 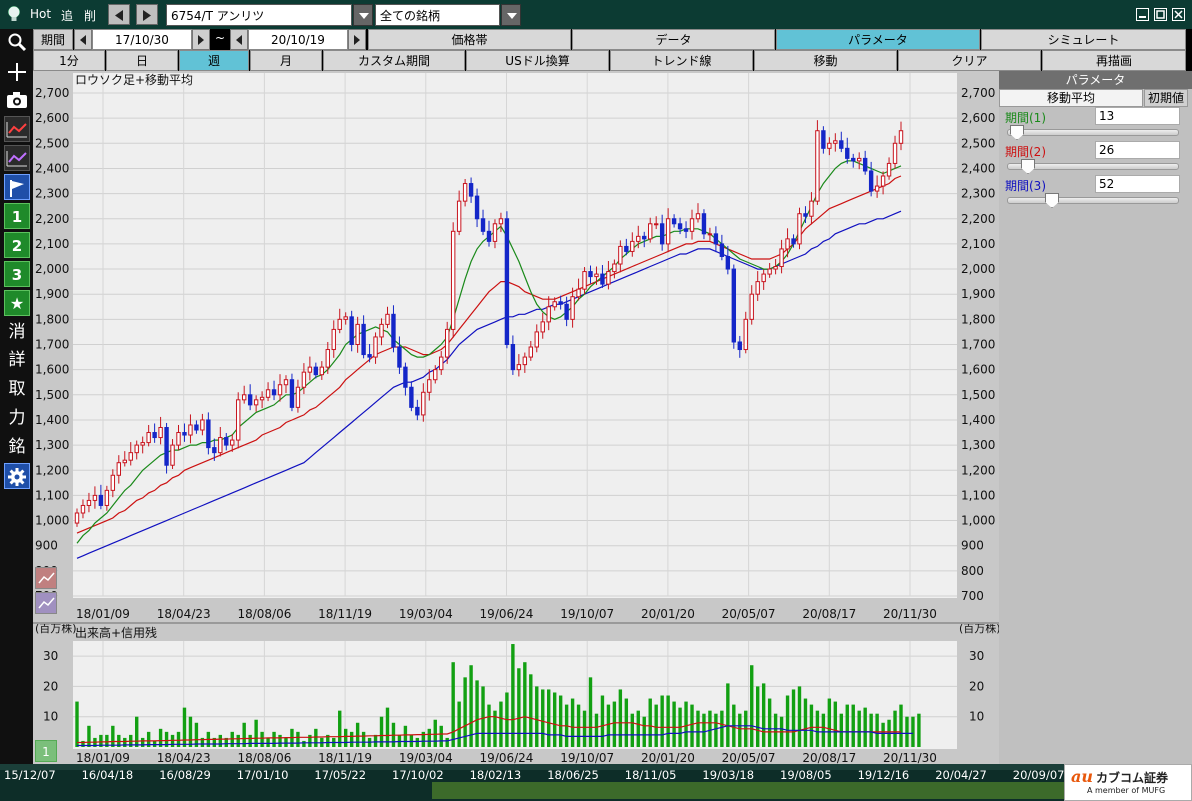 What do you see at coordinates (1114, 60) in the screenshot?
I see `redraw-button: 再描画` at bounding box center [1114, 60].